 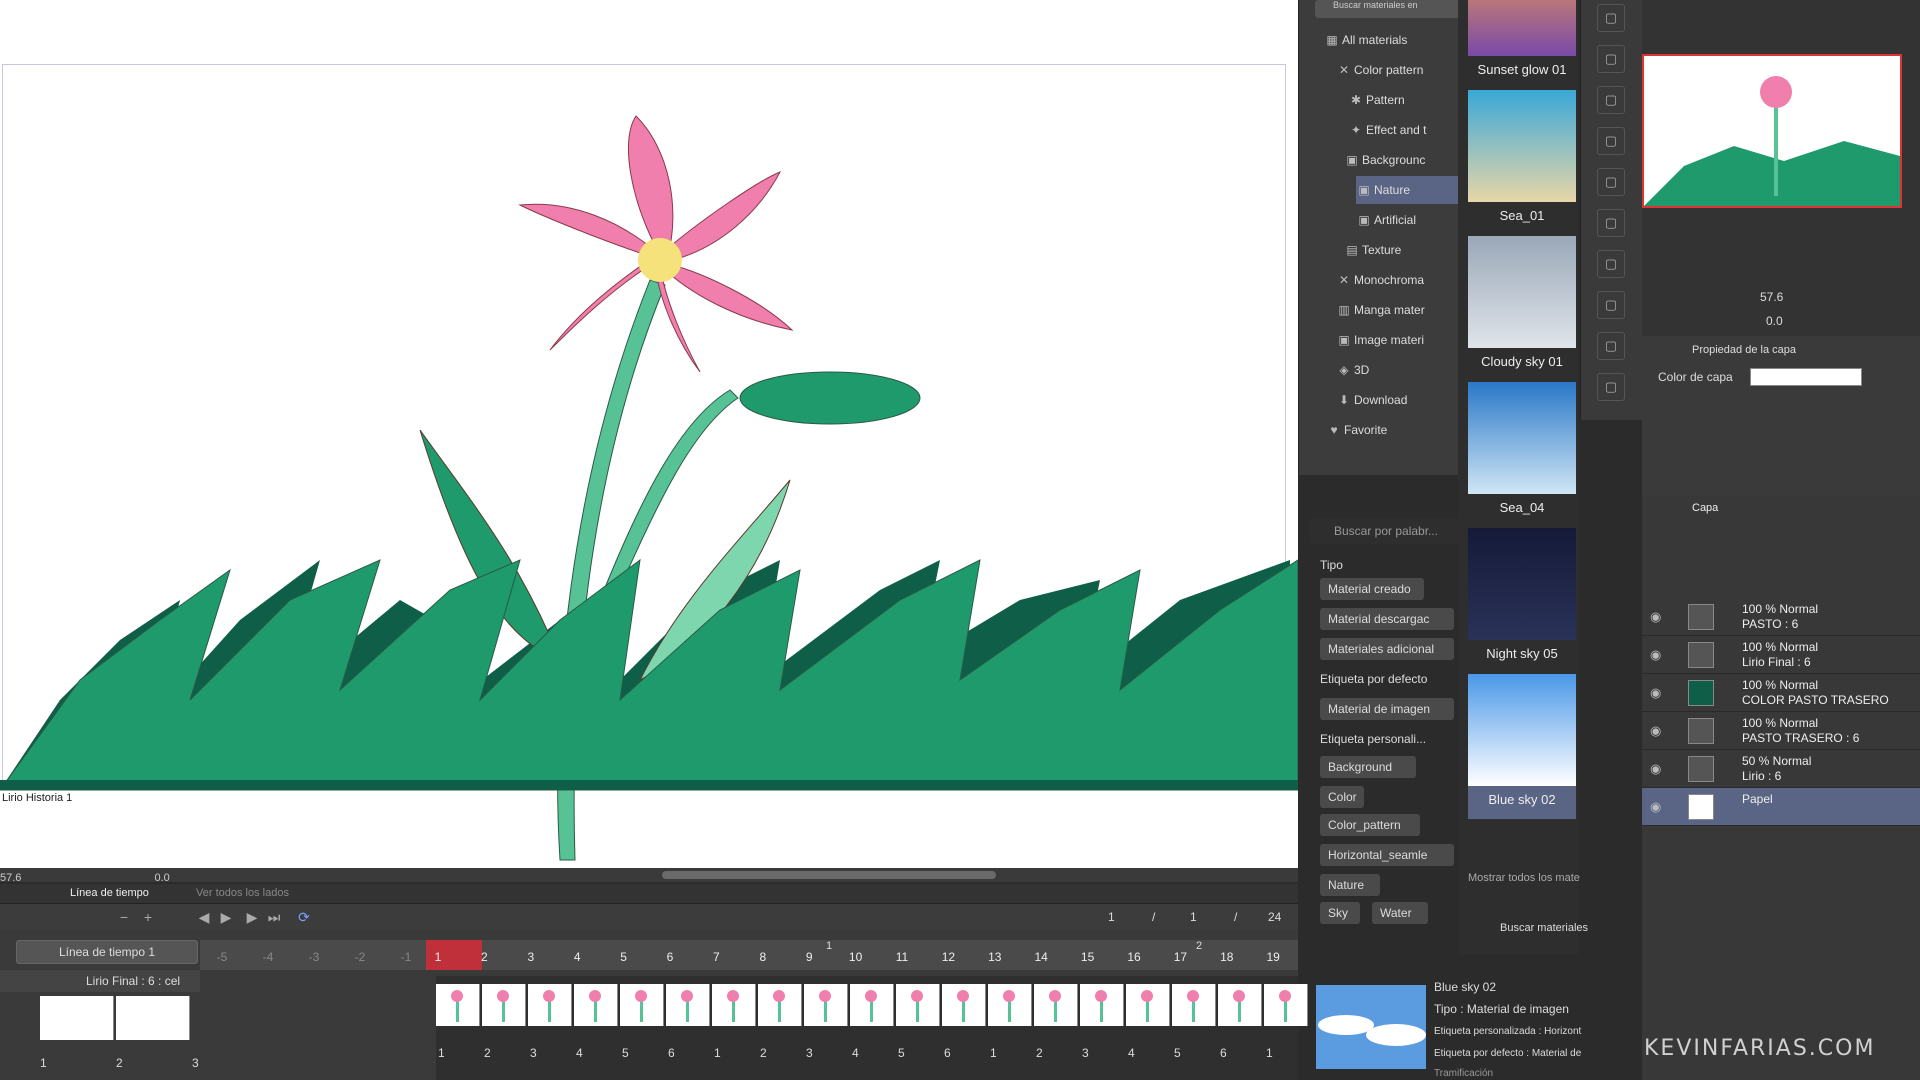 What do you see at coordinates (829, 875) in the screenshot?
I see `scrollbar-thumb` at bounding box center [829, 875].